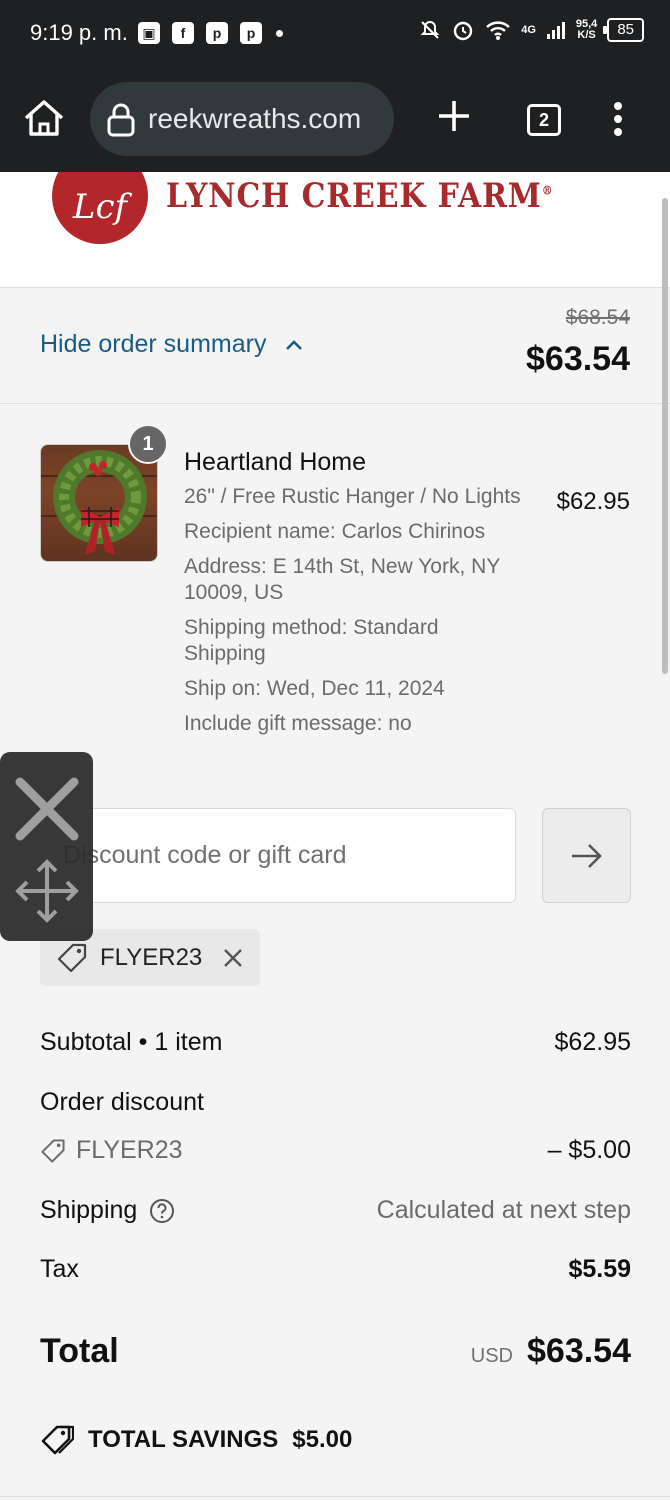 The width and height of the screenshot is (670, 1500). What do you see at coordinates (162, 1211) in the screenshot?
I see `help-icon` at bounding box center [162, 1211].